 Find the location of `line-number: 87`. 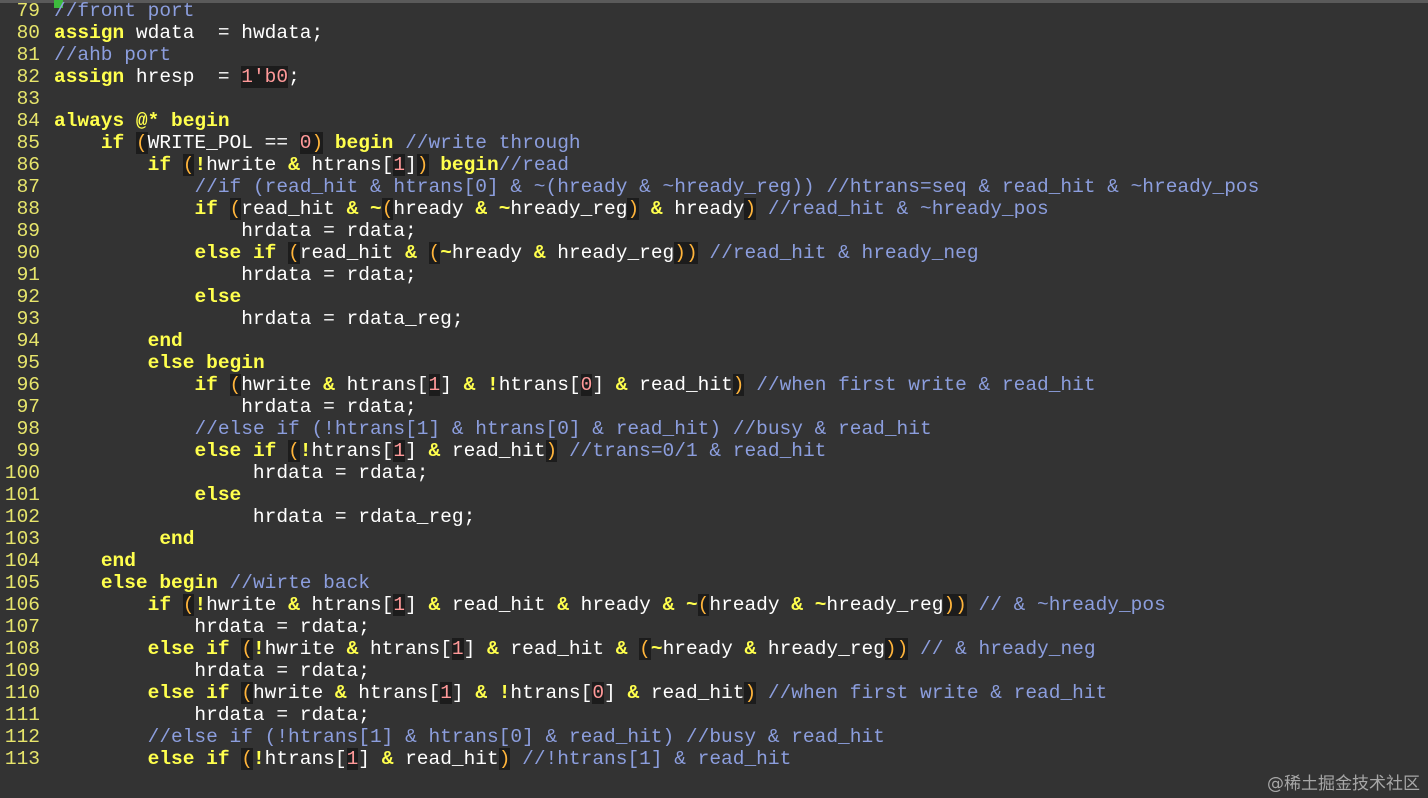

line-number: 87 is located at coordinates (28, 187).